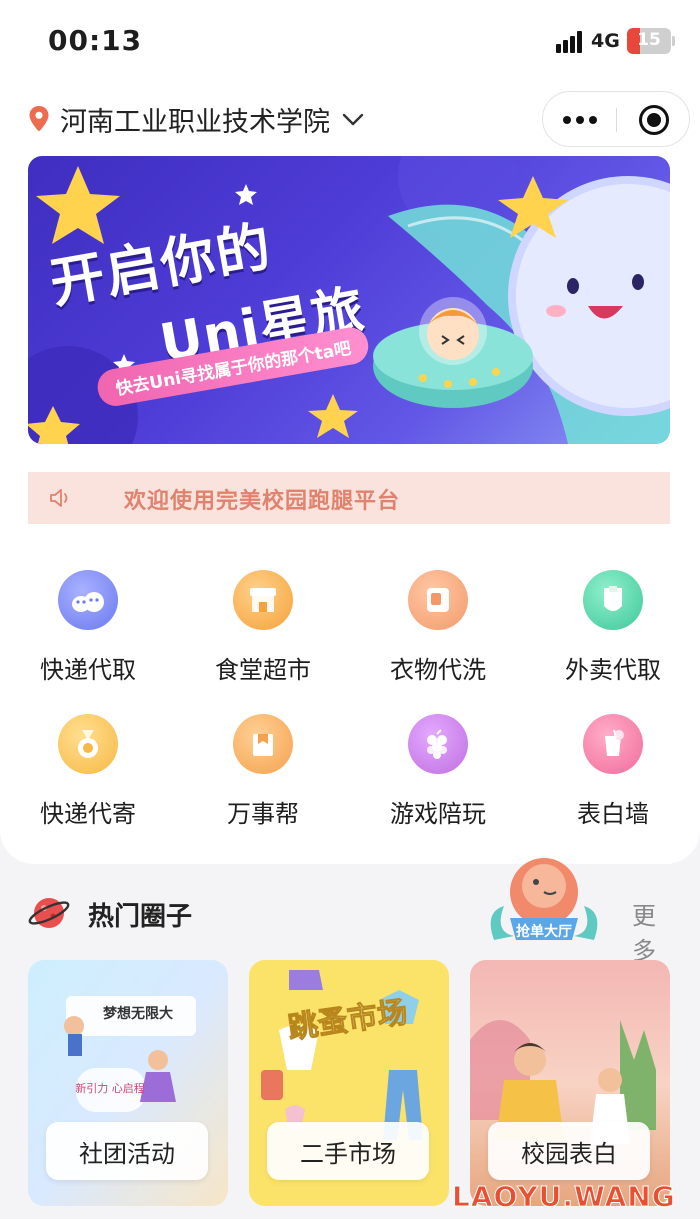 The width and height of the screenshot is (700, 1219). Describe the element at coordinates (613, 779) in the screenshot. I see `service-confession-wall: 表白墙` at that location.